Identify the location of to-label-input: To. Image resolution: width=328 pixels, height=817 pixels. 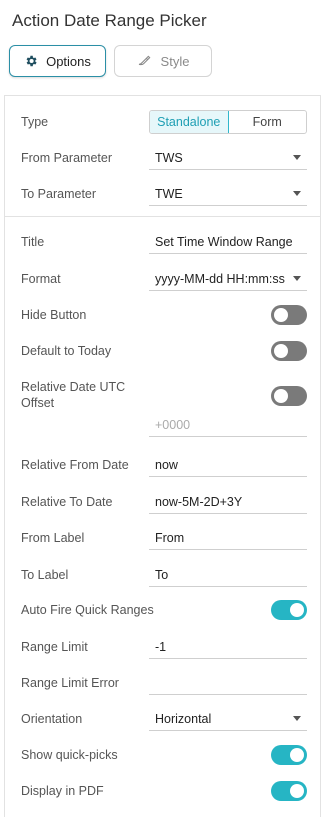
(228, 575).